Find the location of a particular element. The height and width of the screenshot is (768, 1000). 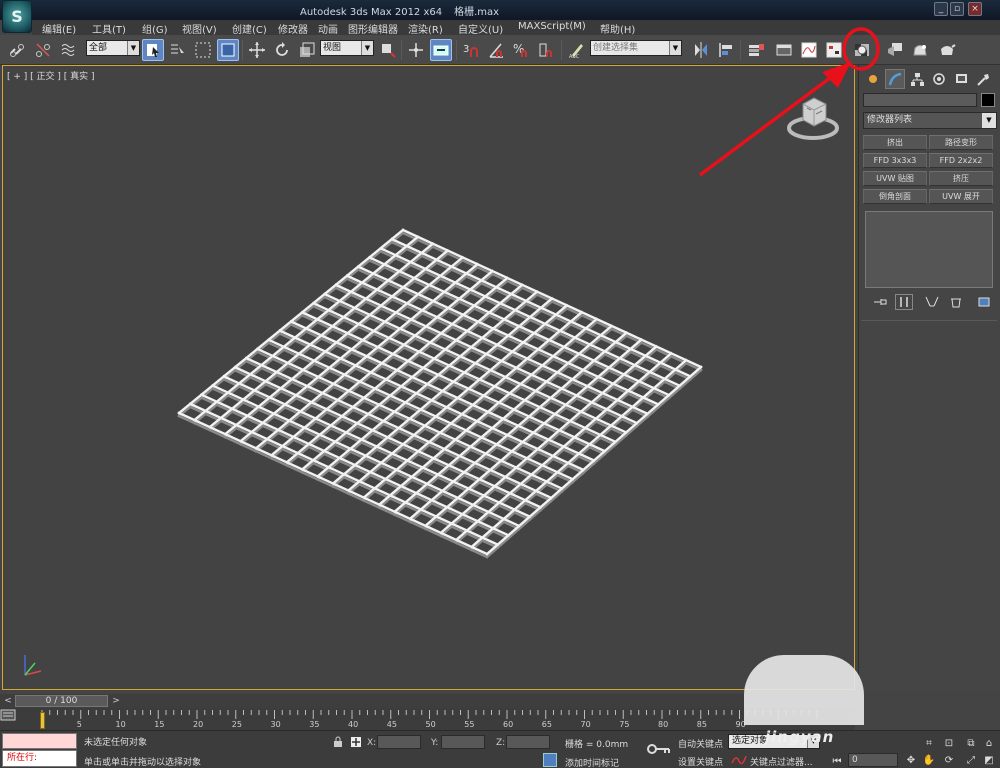

maxscript-line-label: 所在行: is located at coordinates (39, 758).